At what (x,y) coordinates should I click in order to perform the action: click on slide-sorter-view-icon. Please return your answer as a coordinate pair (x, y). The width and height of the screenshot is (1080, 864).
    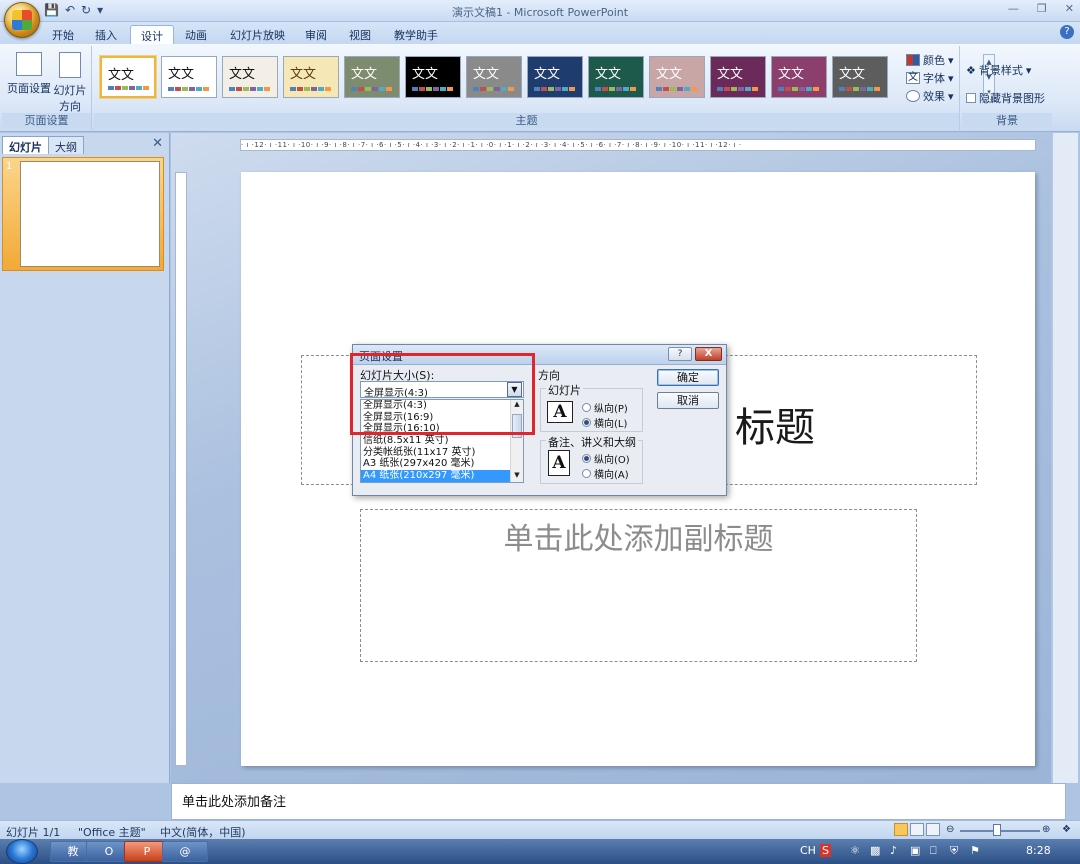
    Looking at the image, I should click on (917, 829).